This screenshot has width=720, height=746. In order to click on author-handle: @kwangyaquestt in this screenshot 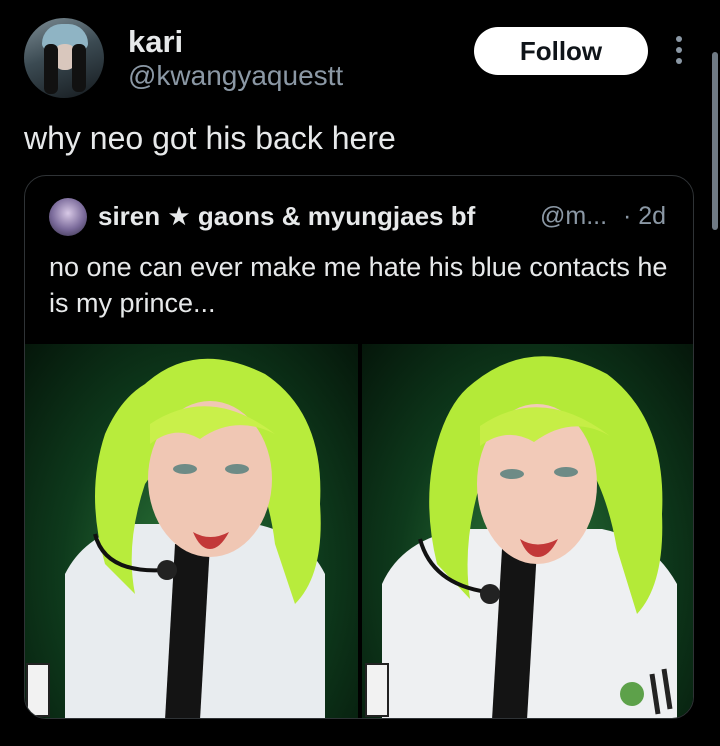, I will do `click(235, 76)`.